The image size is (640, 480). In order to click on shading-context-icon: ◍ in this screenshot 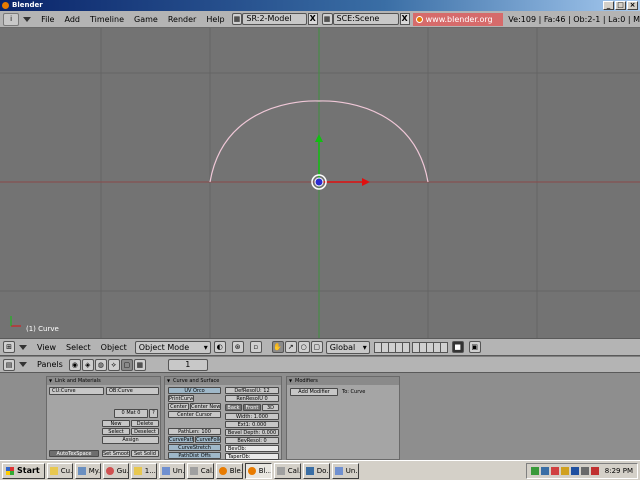, I will do `click(100, 364)`.